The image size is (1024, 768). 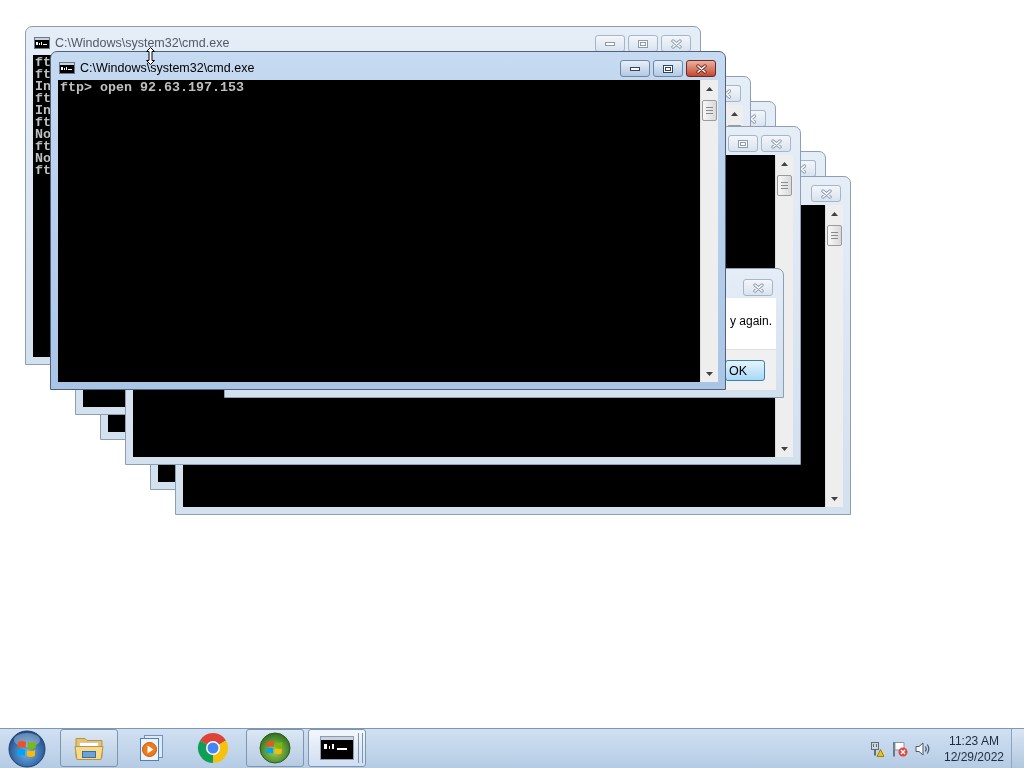 What do you see at coordinates (151, 748) in the screenshot?
I see `media-play-icon` at bounding box center [151, 748].